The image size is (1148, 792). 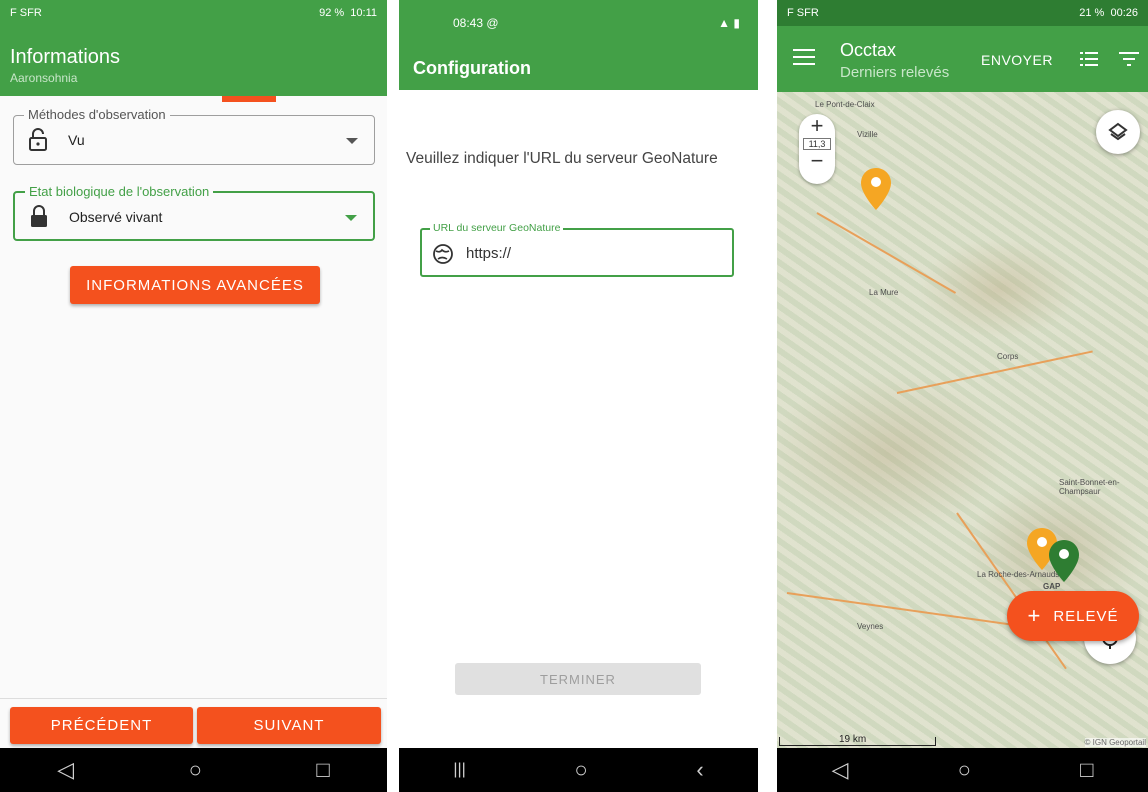 I want to click on system-nav-bar: ||| ○ ‹, so click(x=578, y=770).